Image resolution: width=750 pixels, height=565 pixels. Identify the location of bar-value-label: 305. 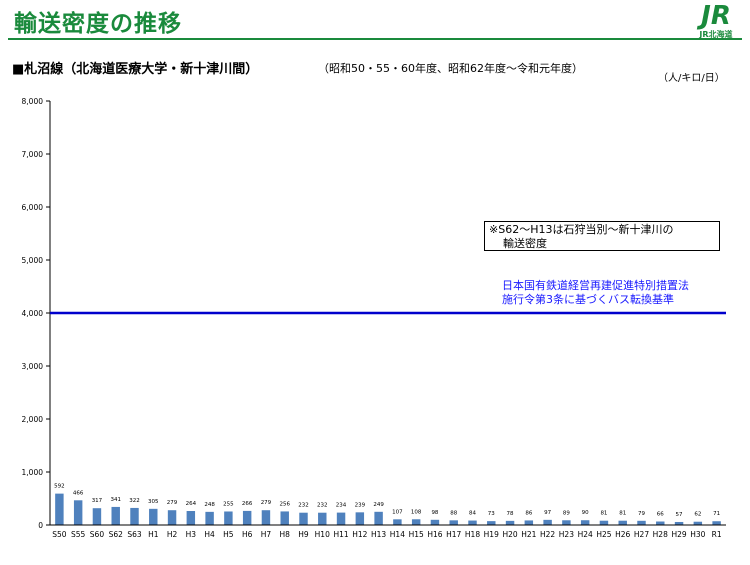
(153, 502).